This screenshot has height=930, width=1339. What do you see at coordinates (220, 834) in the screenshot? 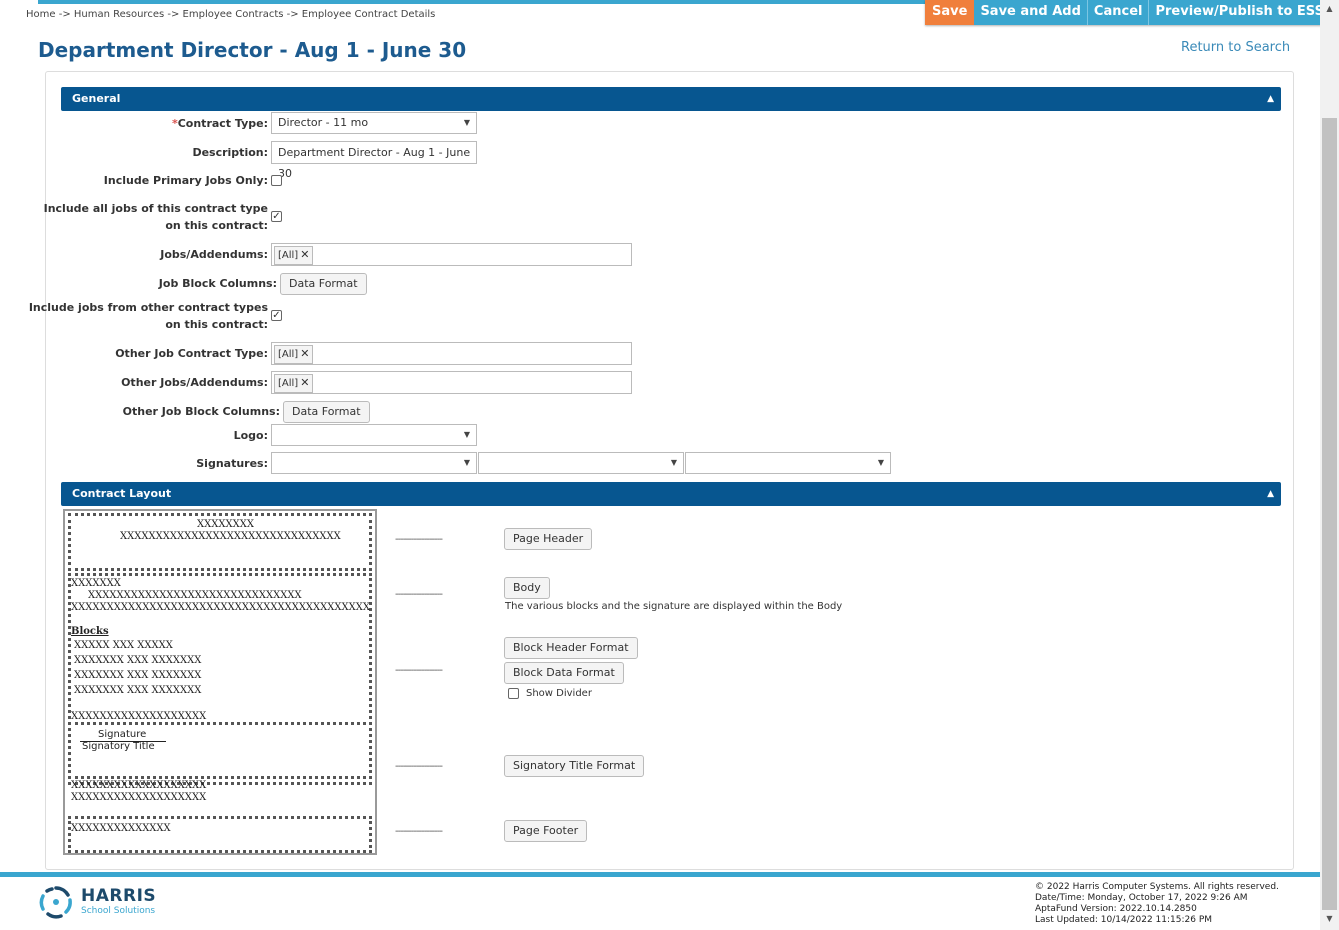
I see `page-footer-block: XXXXXXXXXXXXXX` at bounding box center [220, 834].